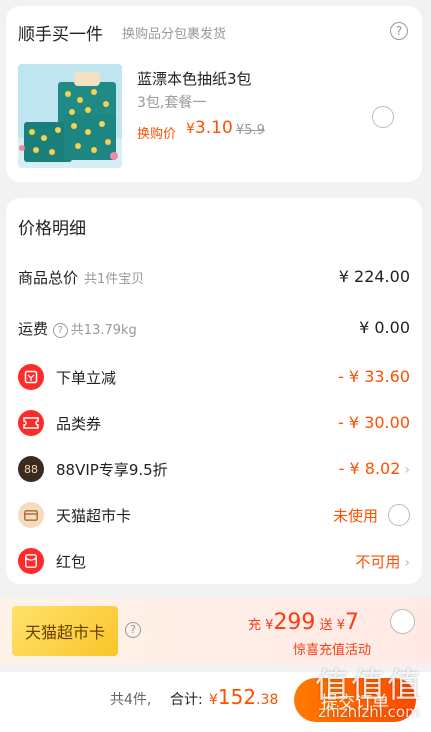 The width and height of the screenshot is (431, 732). I want to click on gift-amount: 7, so click(352, 622).